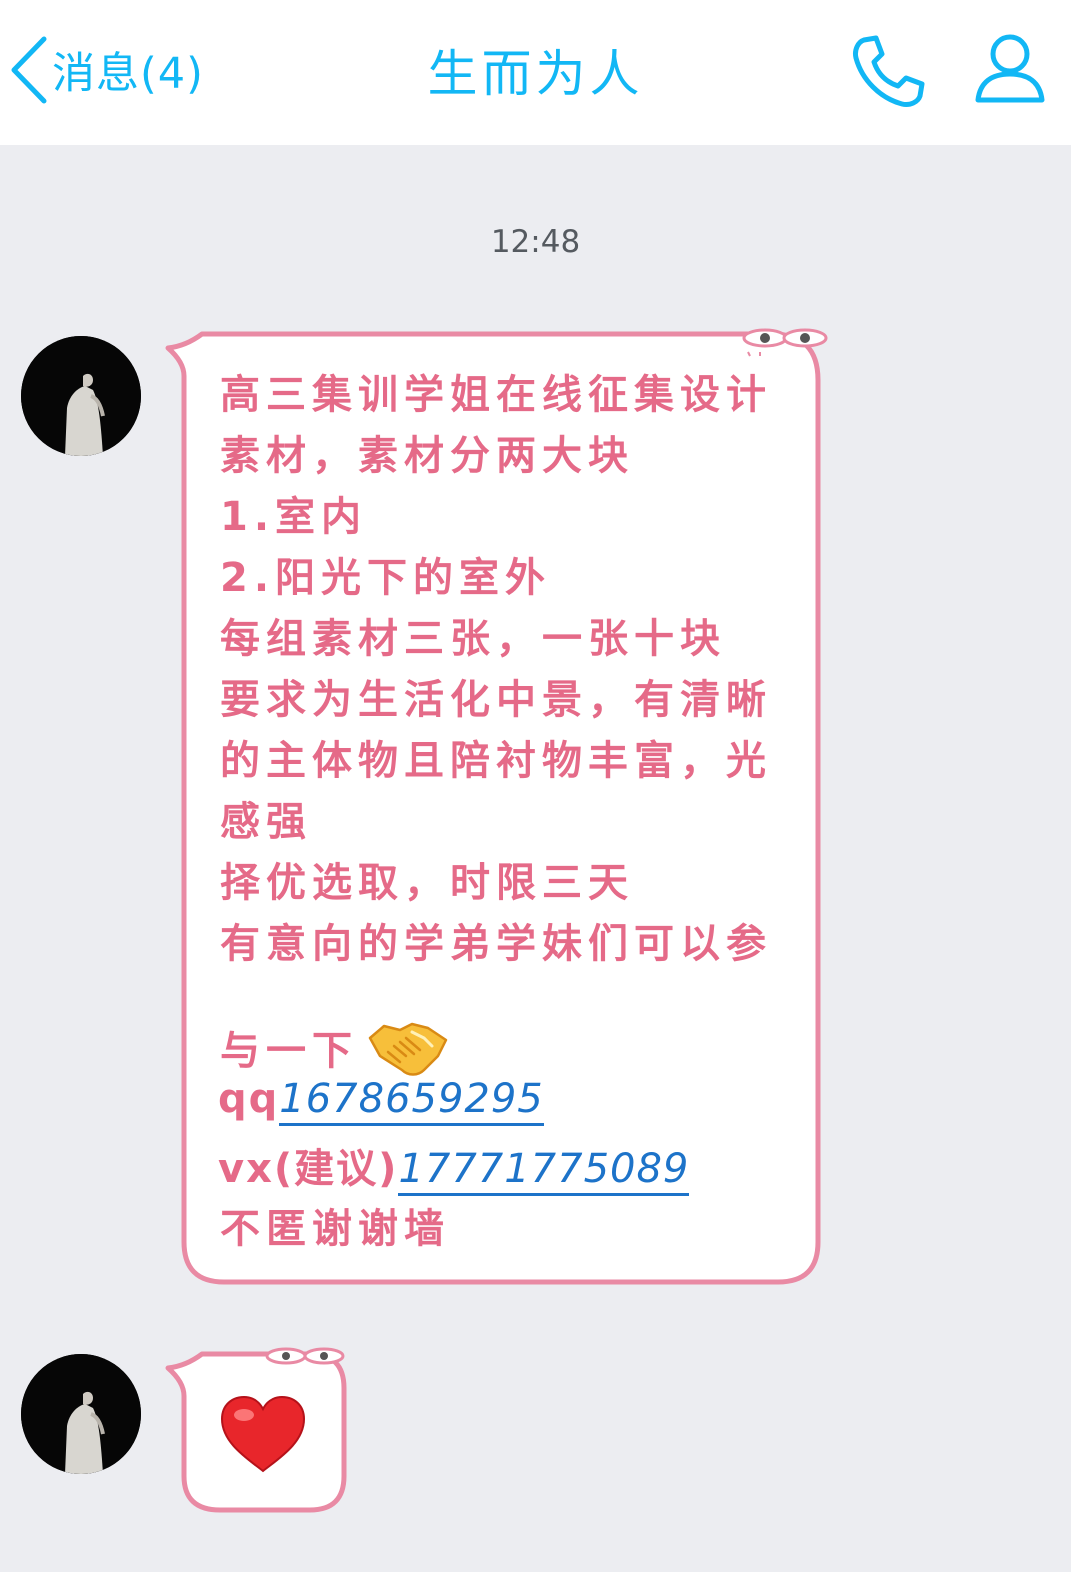 Image resolution: width=1071 pixels, height=1572 pixels. Describe the element at coordinates (544, 1171) in the screenshot. I see `wechat-number-link: 17771775089` at that location.